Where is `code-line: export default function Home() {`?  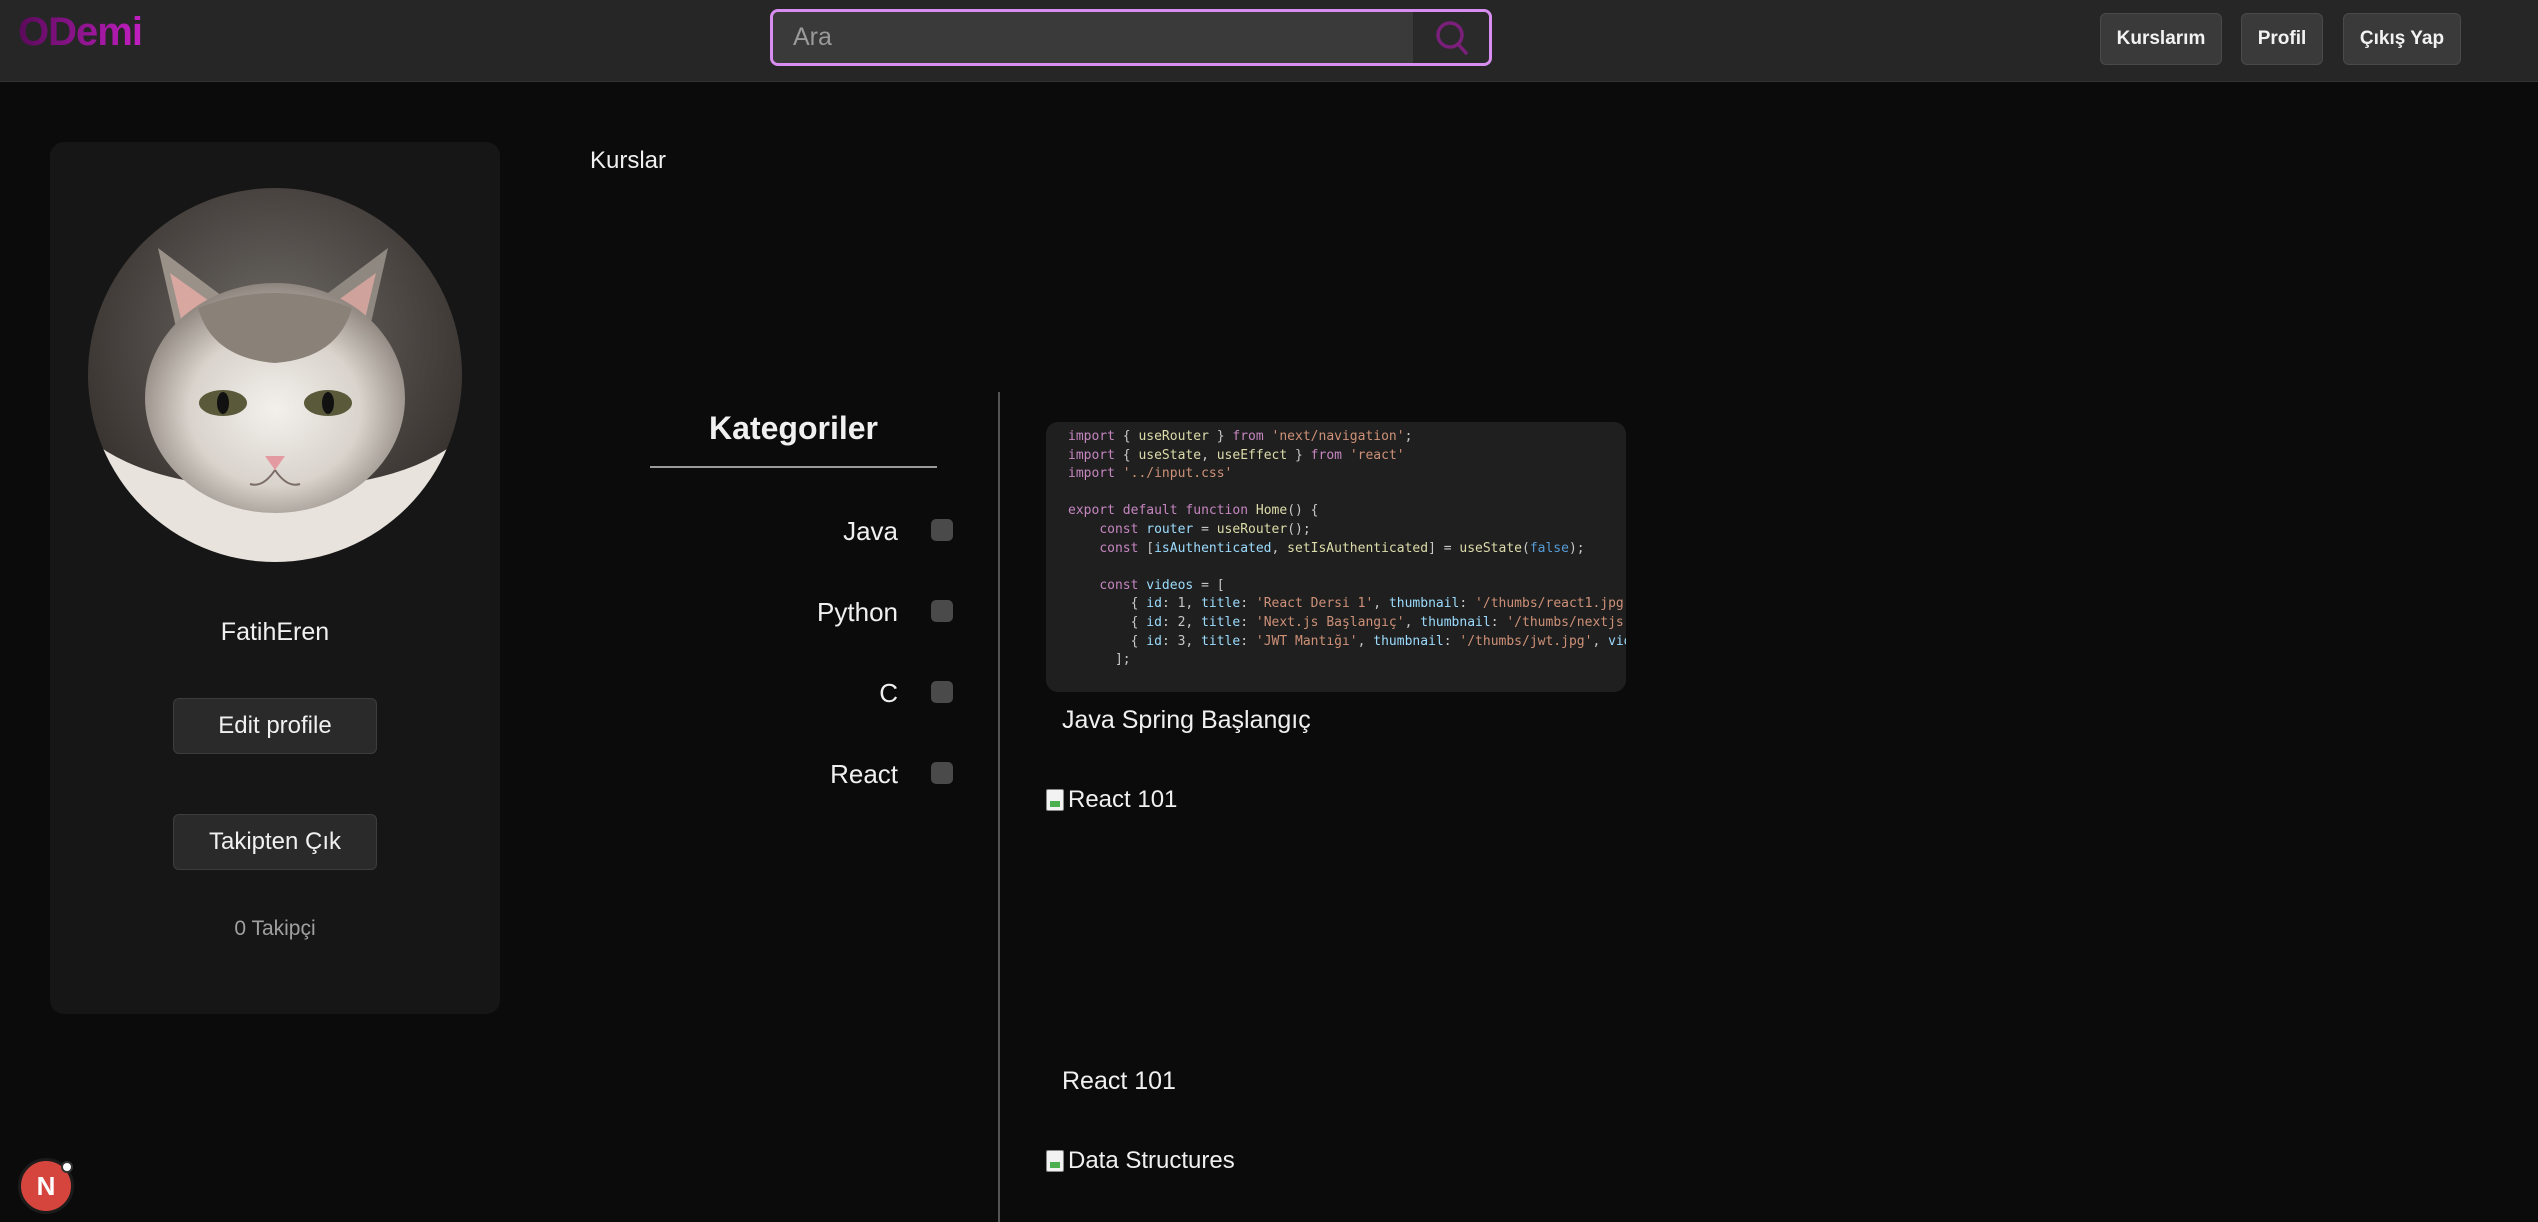 code-line: export default function Home() { is located at coordinates (1193, 511).